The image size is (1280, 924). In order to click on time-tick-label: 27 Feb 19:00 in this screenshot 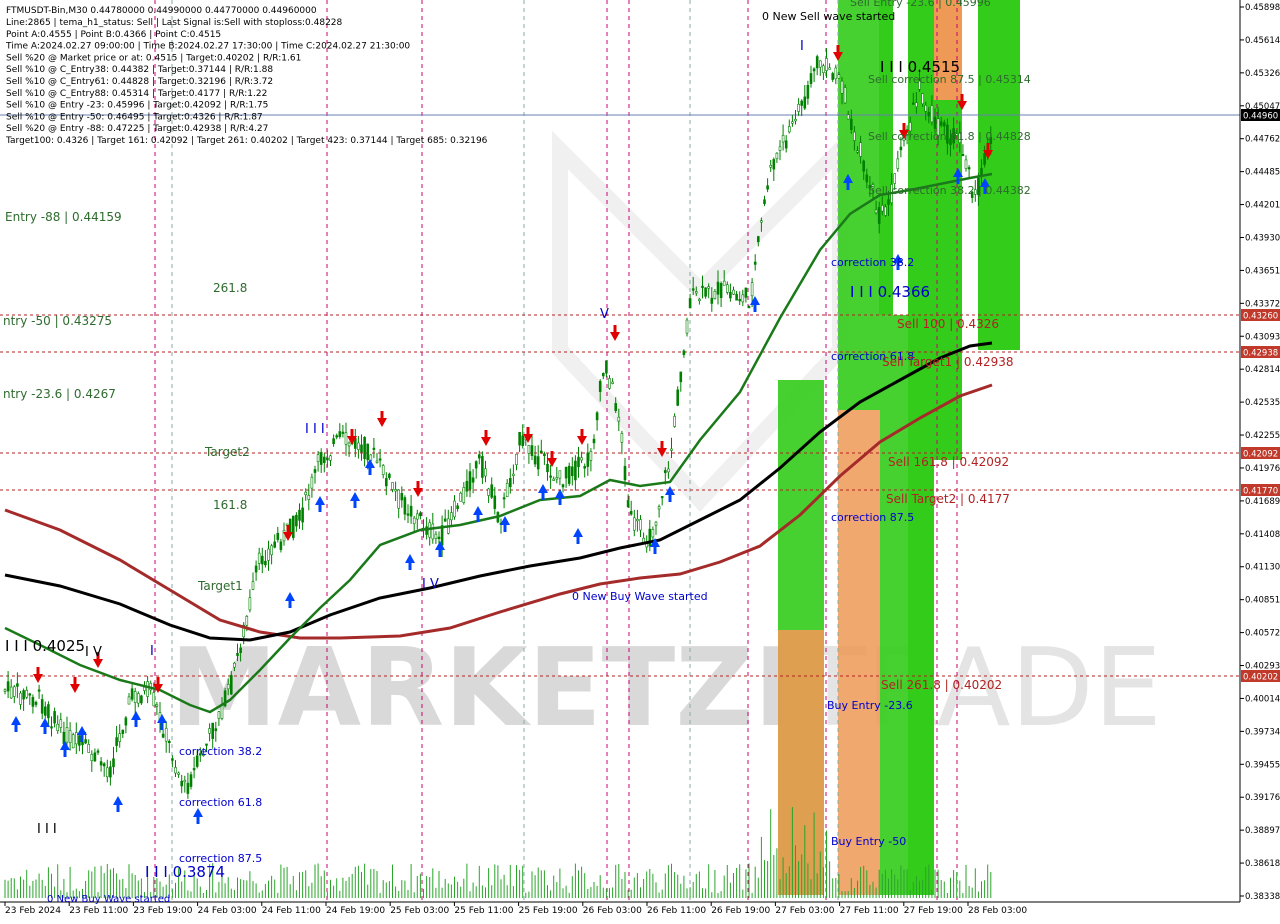, I will do `click(933, 911)`.